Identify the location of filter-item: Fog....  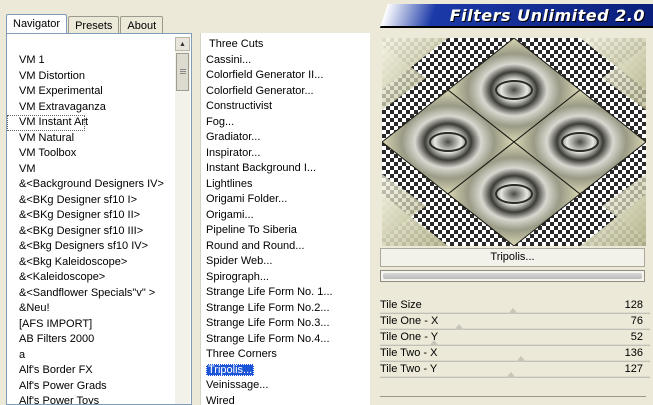
(285, 123).